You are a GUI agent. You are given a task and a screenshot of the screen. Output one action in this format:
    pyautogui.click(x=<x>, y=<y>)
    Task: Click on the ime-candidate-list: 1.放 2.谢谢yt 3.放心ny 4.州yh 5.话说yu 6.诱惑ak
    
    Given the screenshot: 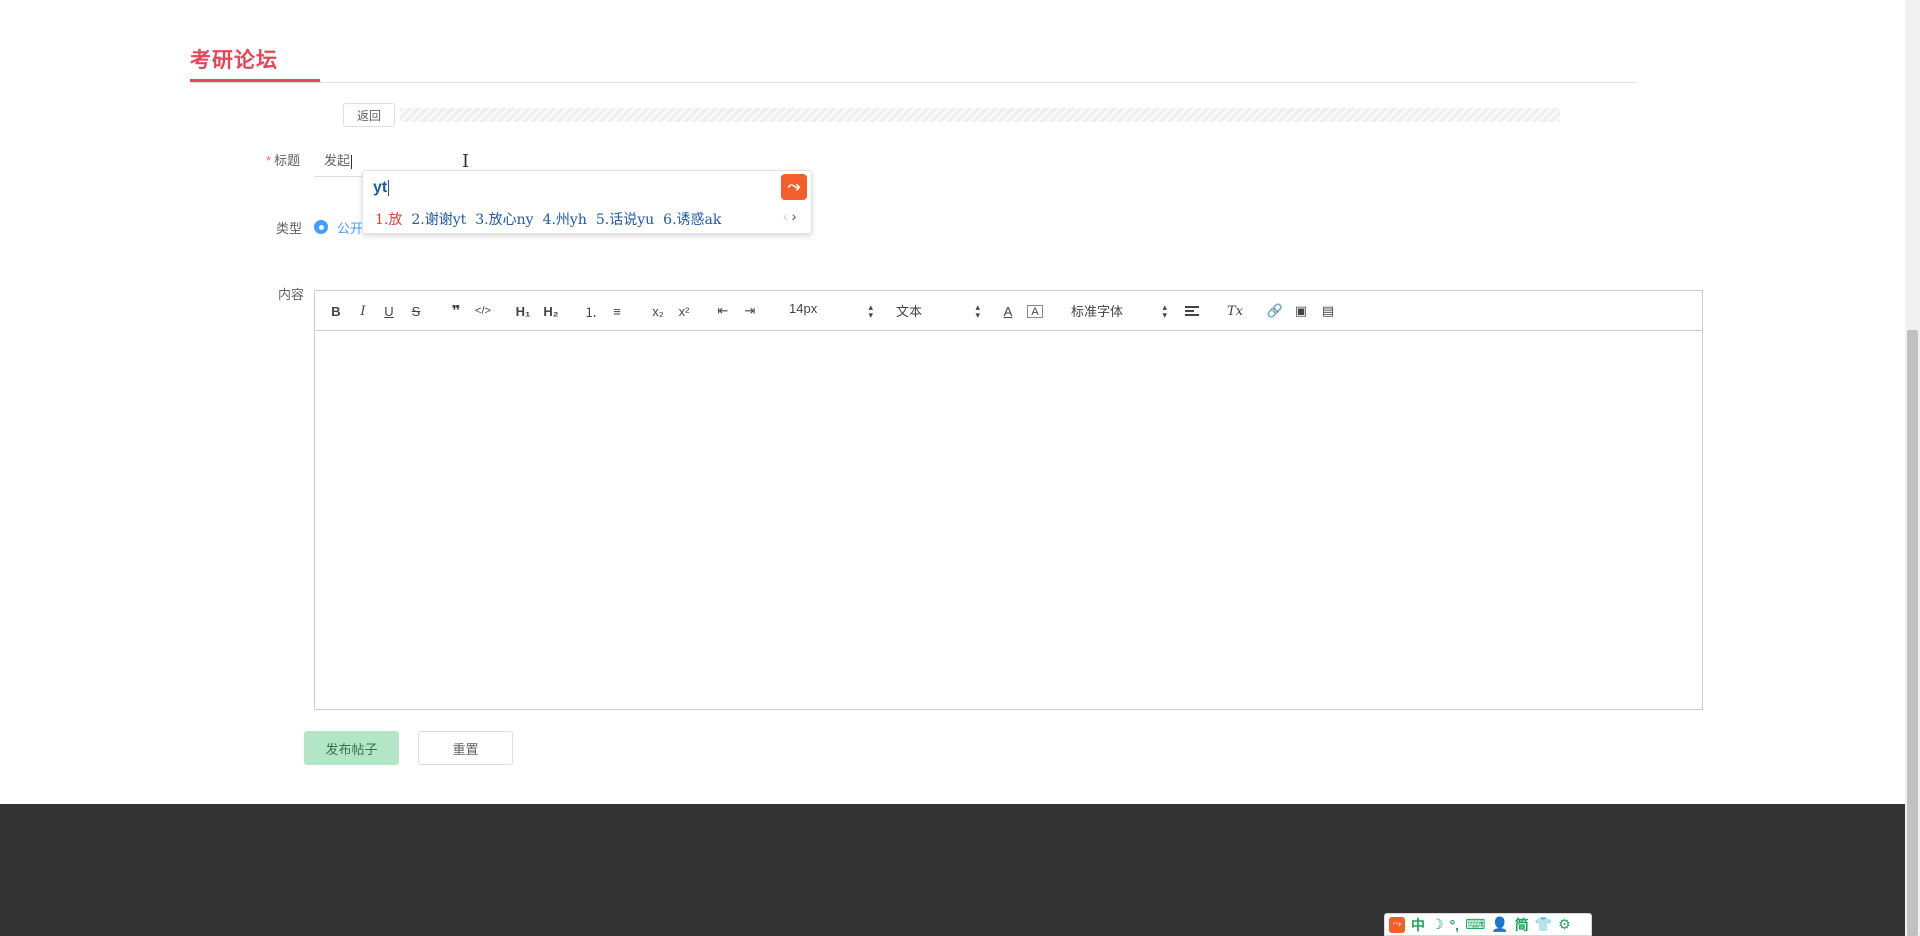 What is the action you would take?
    pyautogui.click(x=552, y=219)
    